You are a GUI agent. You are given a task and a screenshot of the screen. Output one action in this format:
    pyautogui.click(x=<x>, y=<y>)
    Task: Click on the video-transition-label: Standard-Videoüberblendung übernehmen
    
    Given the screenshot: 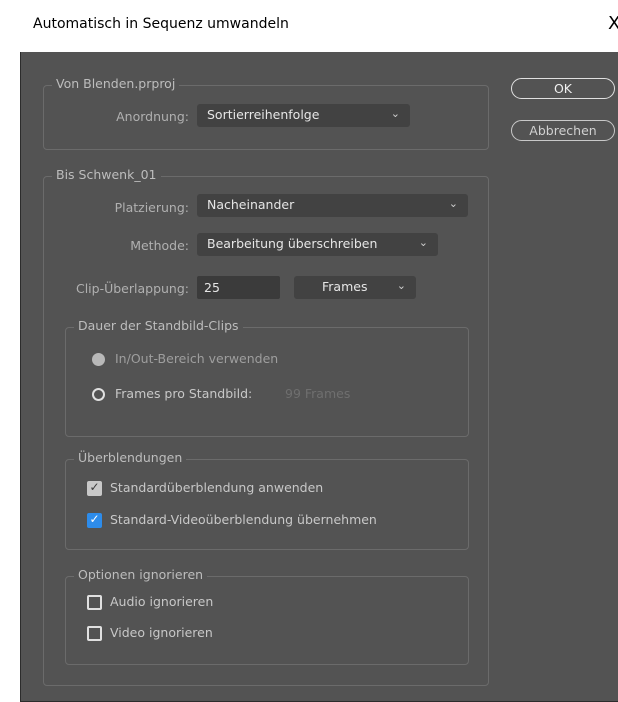 What is the action you would take?
    pyautogui.click(x=243, y=519)
    